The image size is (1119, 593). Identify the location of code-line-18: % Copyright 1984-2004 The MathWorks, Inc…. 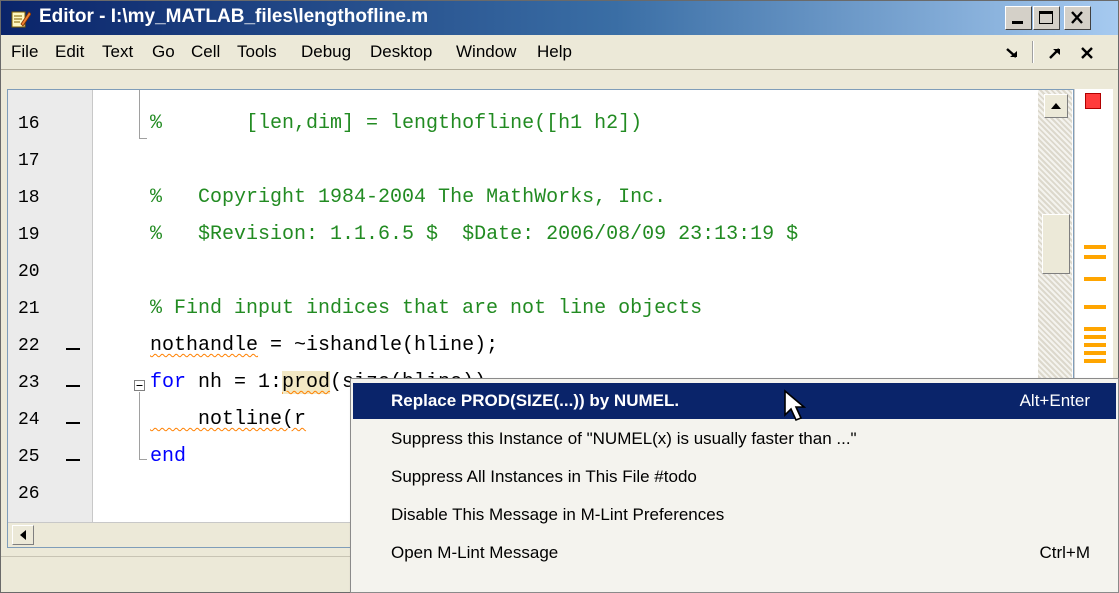
(408, 197).